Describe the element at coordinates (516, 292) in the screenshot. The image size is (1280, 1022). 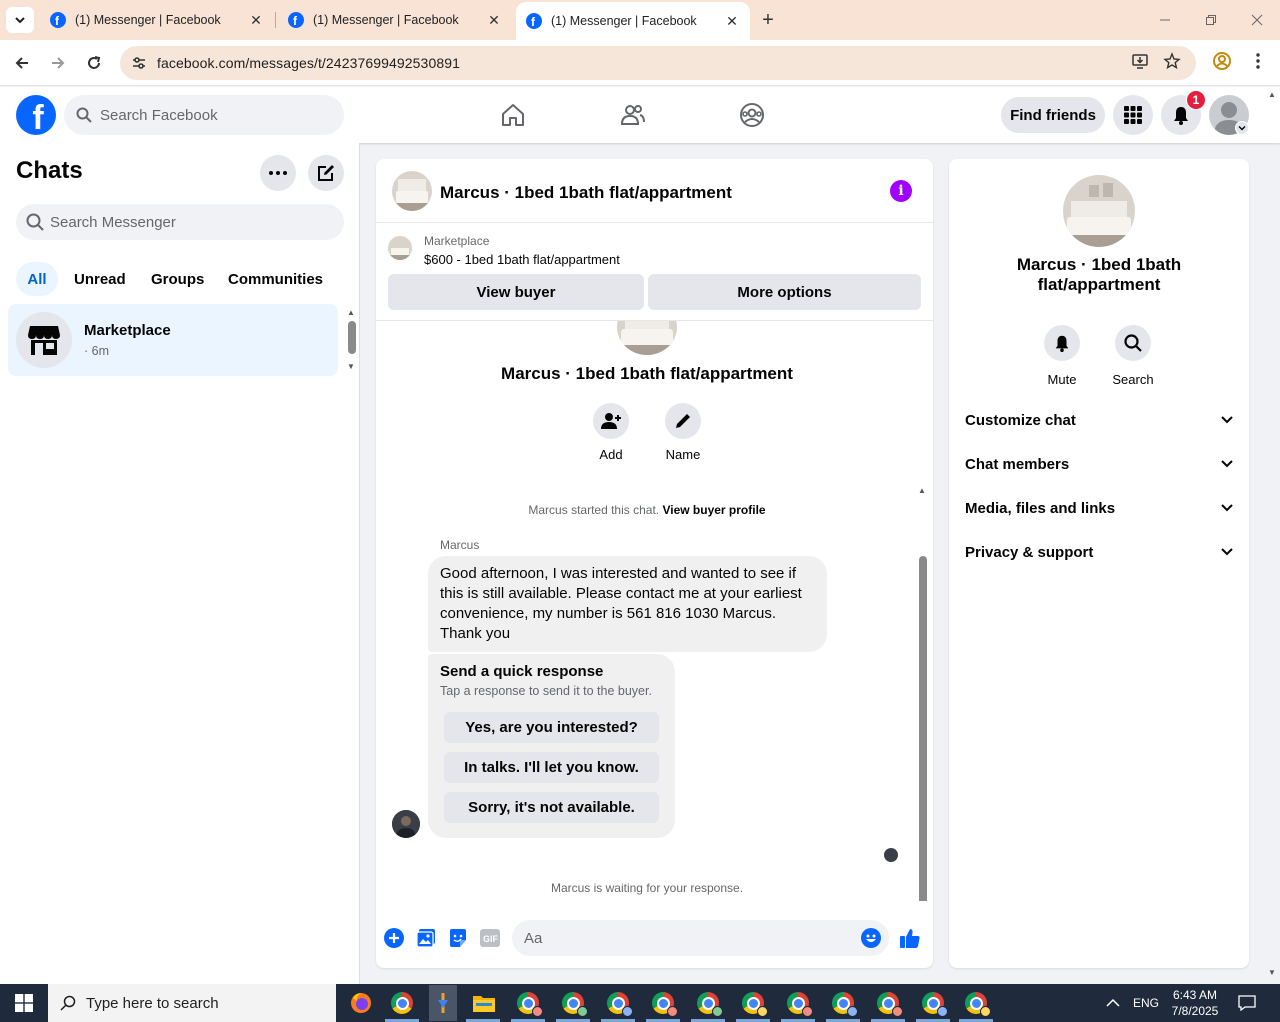
I see `view-buyer-button: View buyer` at that location.